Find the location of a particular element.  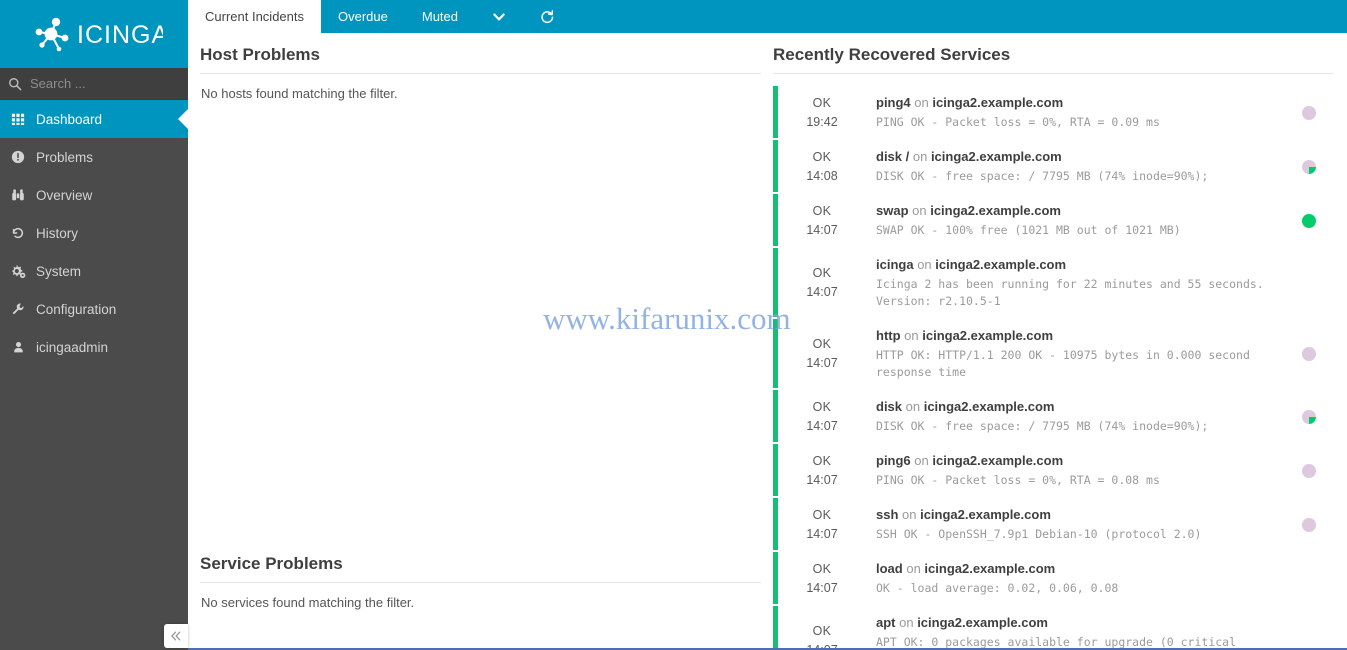

service-name: icinga is located at coordinates (895, 264).